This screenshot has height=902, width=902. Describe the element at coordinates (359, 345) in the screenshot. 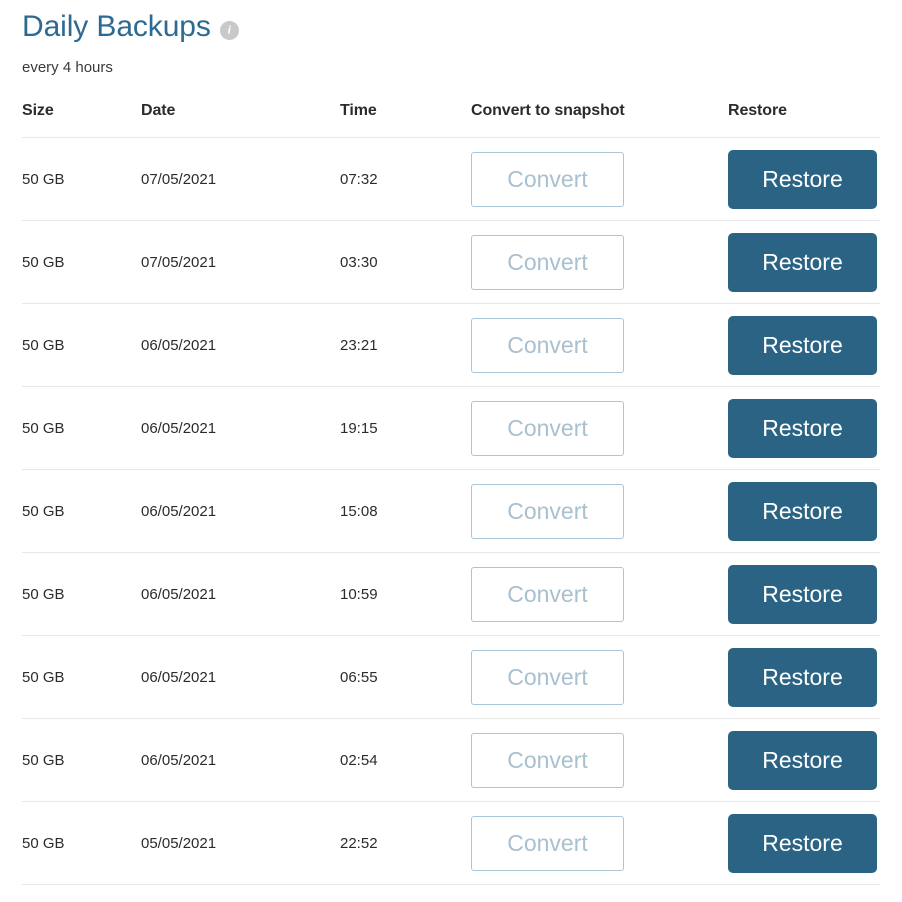

I see `cell-time: 23:21` at that location.